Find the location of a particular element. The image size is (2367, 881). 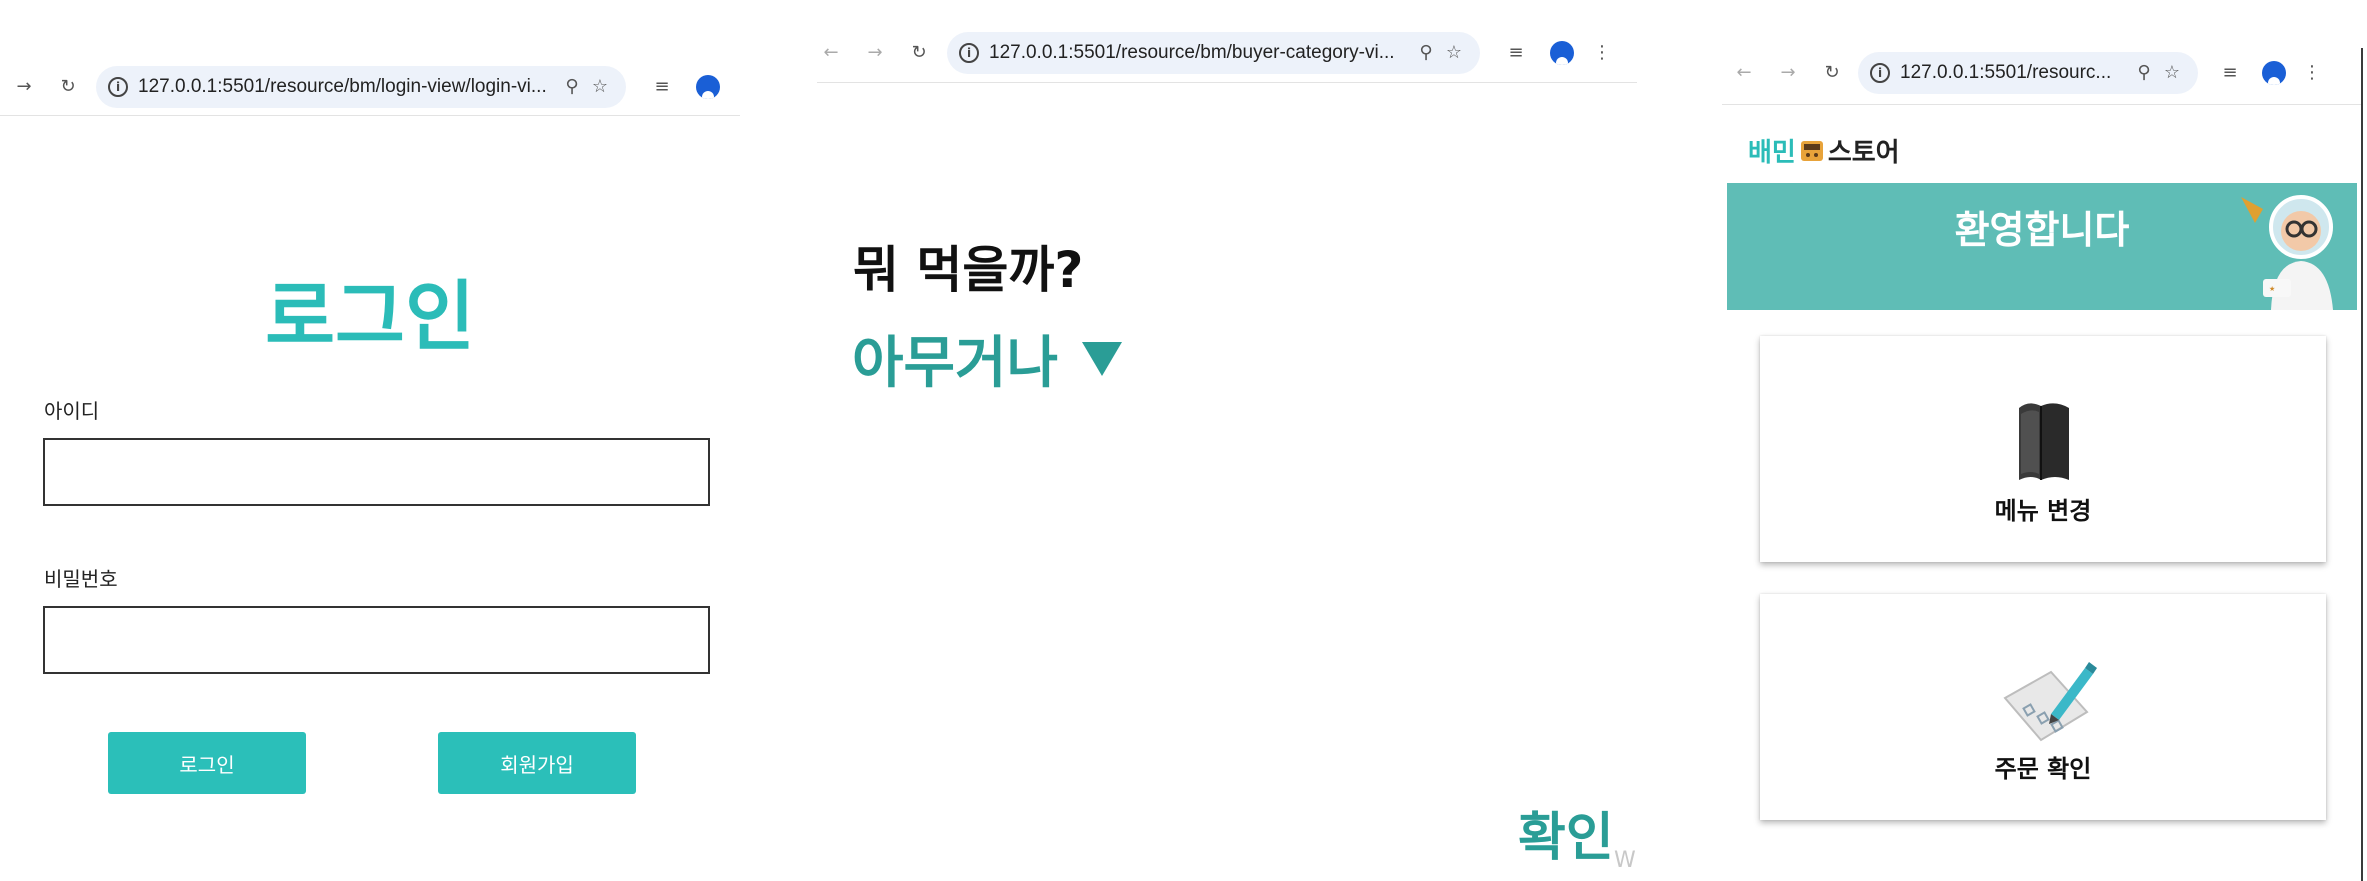

selected-category: 아무거나 is located at coordinates (955, 363).